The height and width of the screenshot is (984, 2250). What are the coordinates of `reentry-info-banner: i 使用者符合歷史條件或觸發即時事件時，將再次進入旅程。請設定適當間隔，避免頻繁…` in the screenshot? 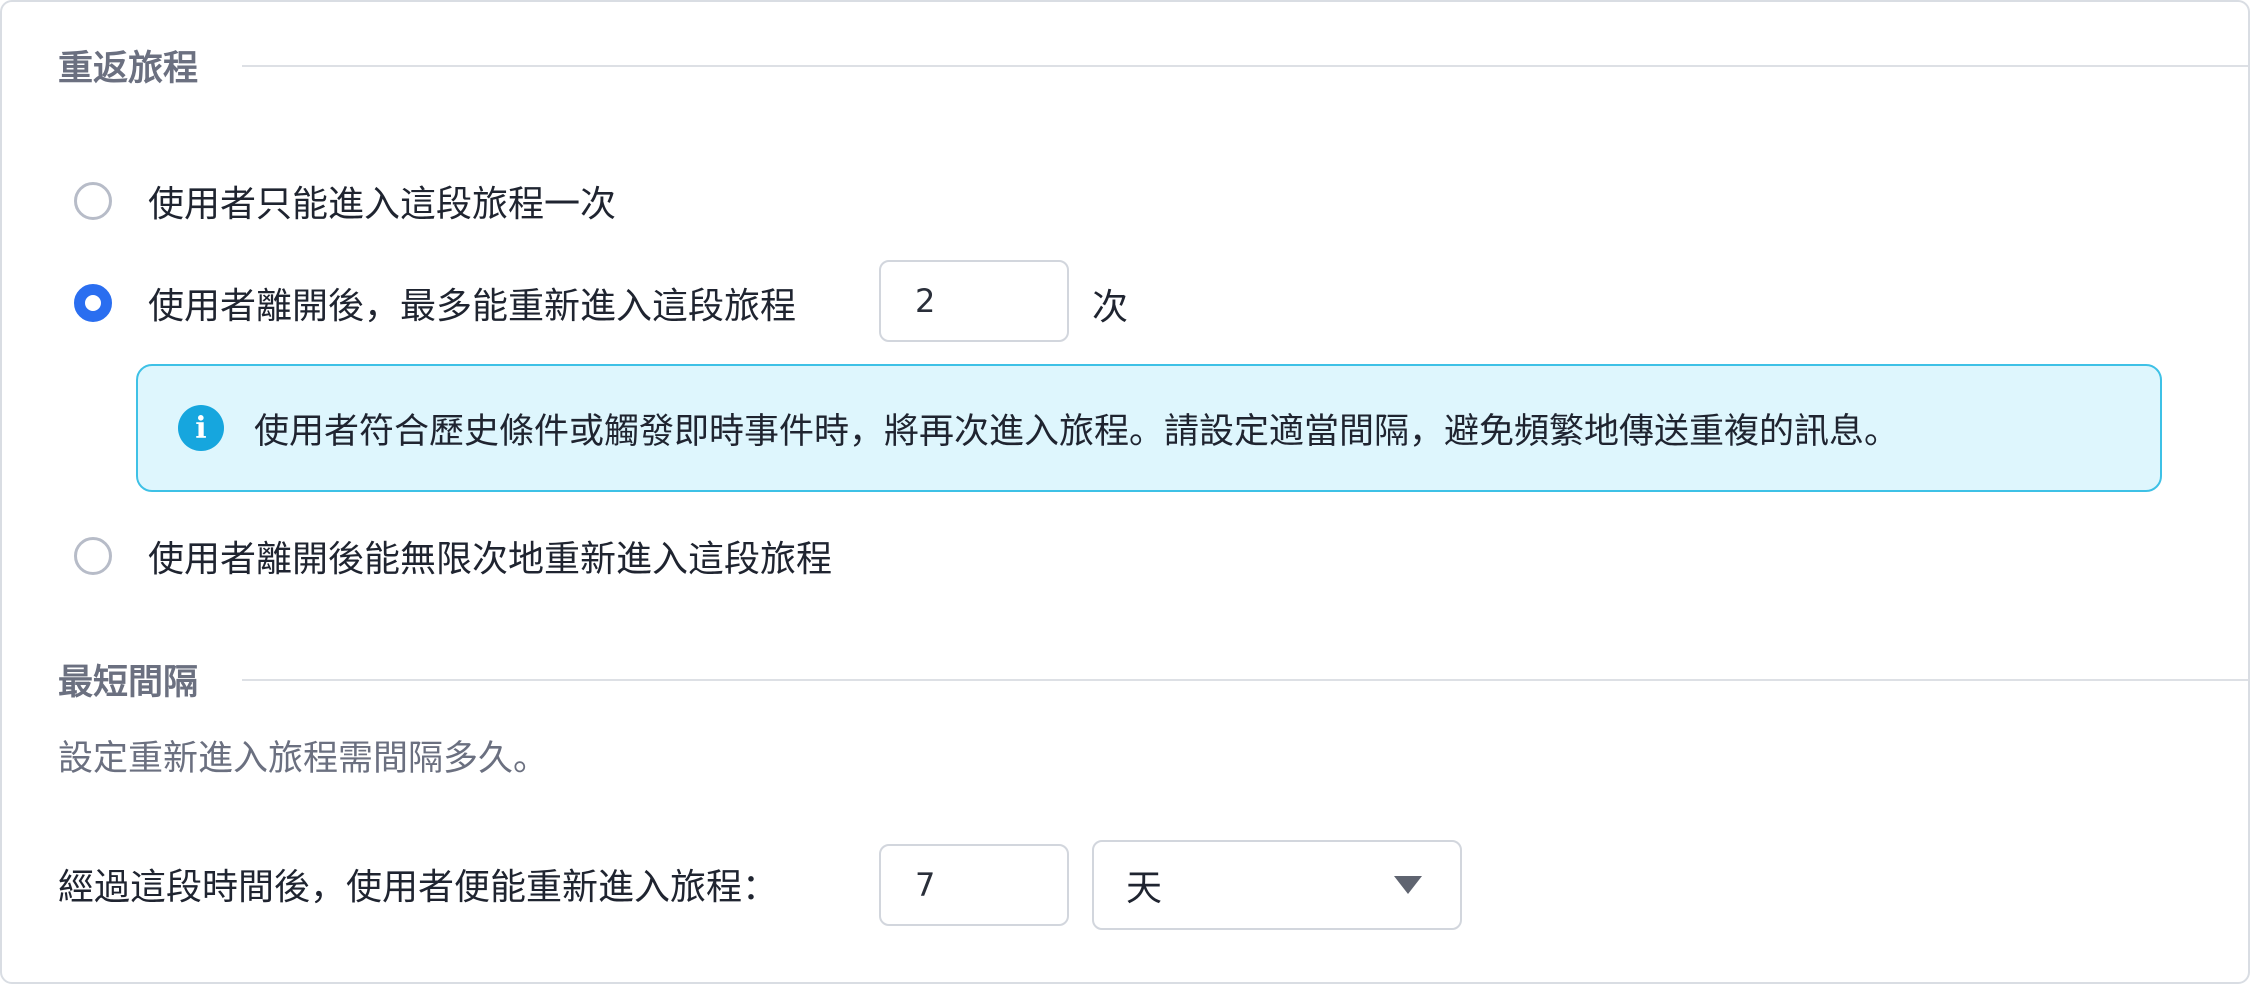 It's located at (1149, 428).